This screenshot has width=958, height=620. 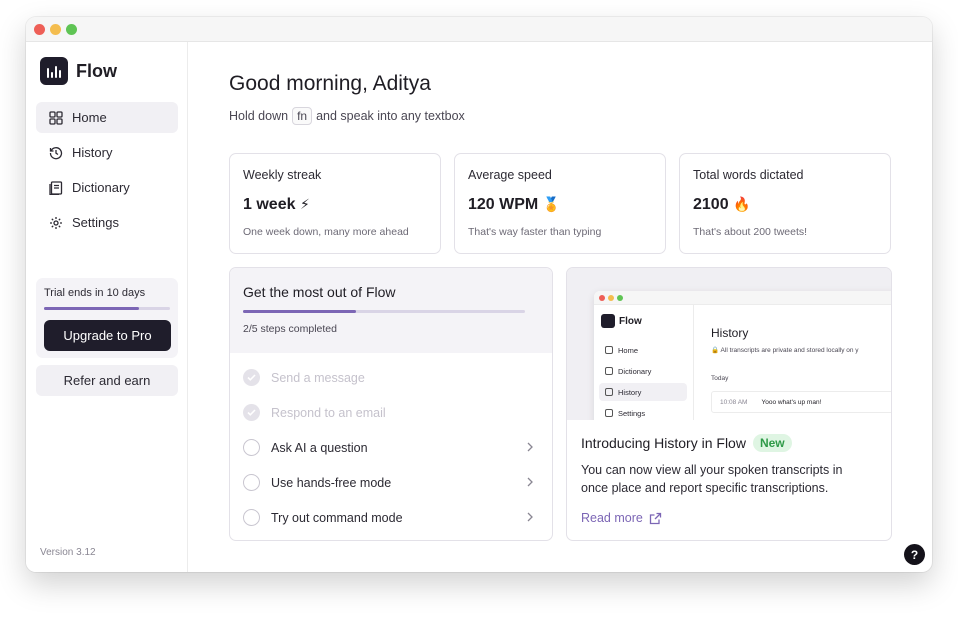 What do you see at coordinates (107, 318) in the screenshot?
I see `trial-card: Trial ends in 10 days Upgrade to Pro` at bounding box center [107, 318].